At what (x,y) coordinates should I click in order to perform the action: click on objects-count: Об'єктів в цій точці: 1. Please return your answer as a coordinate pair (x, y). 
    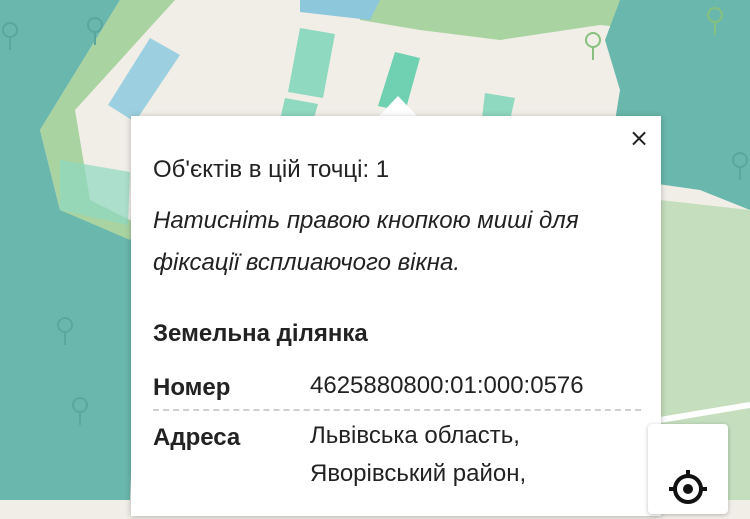
    Looking at the image, I should click on (271, 169).